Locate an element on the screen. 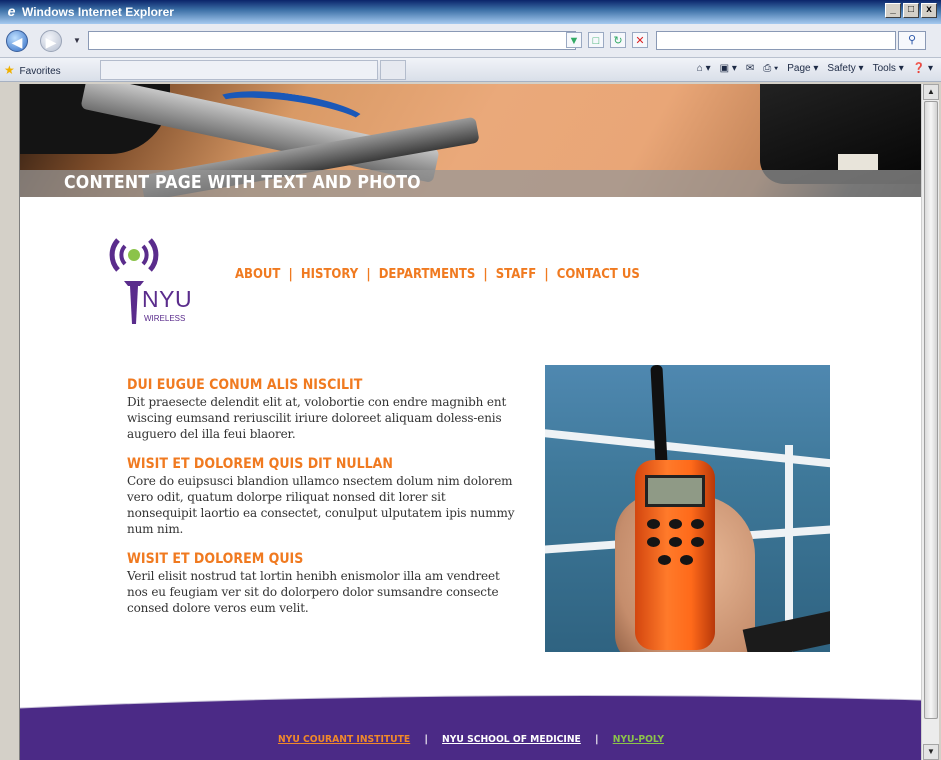 Image resolution: width=941 pixels, height=760 pixels. stop-icon: ✕ is located at coordinates (640, 40).